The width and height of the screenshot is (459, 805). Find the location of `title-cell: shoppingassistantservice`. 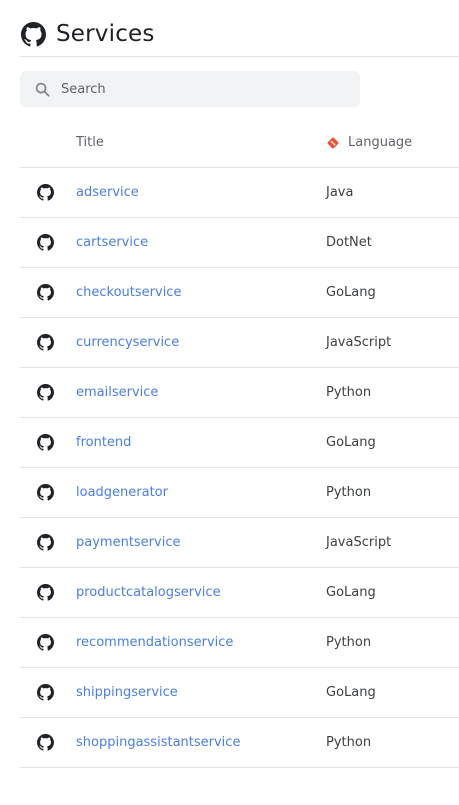

title-cell: shoppingassistantservice is located at coordinates (201, 742).